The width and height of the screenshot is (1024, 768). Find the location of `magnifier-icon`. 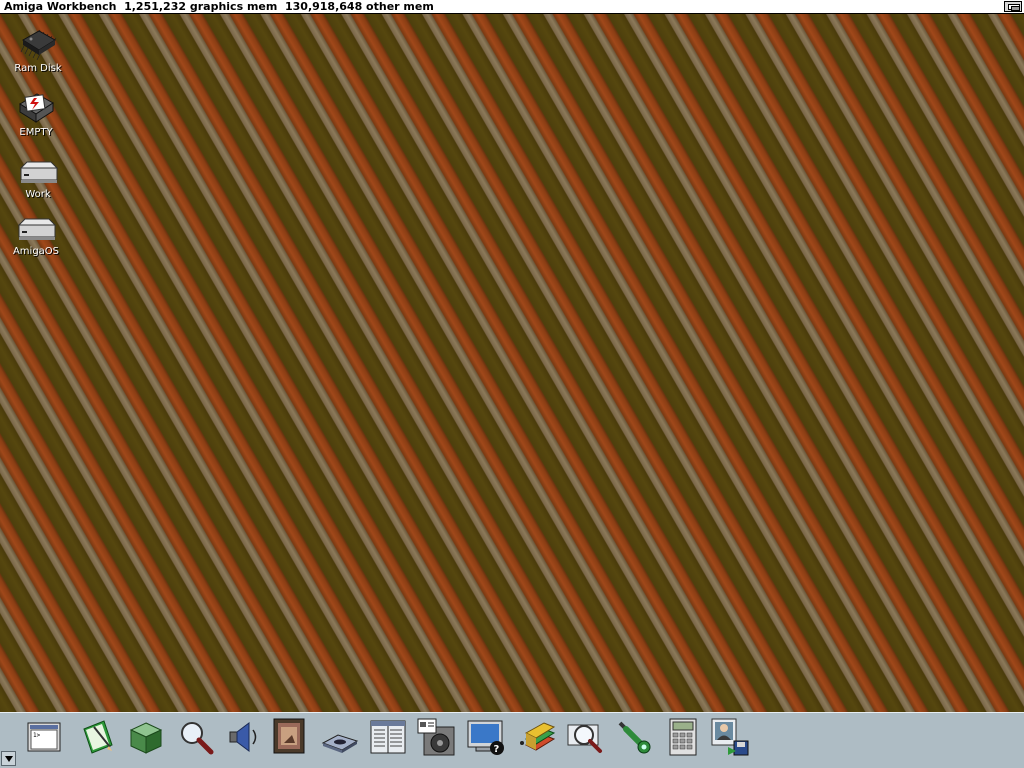

magnifier-icon is located at coordinates (197, 738).